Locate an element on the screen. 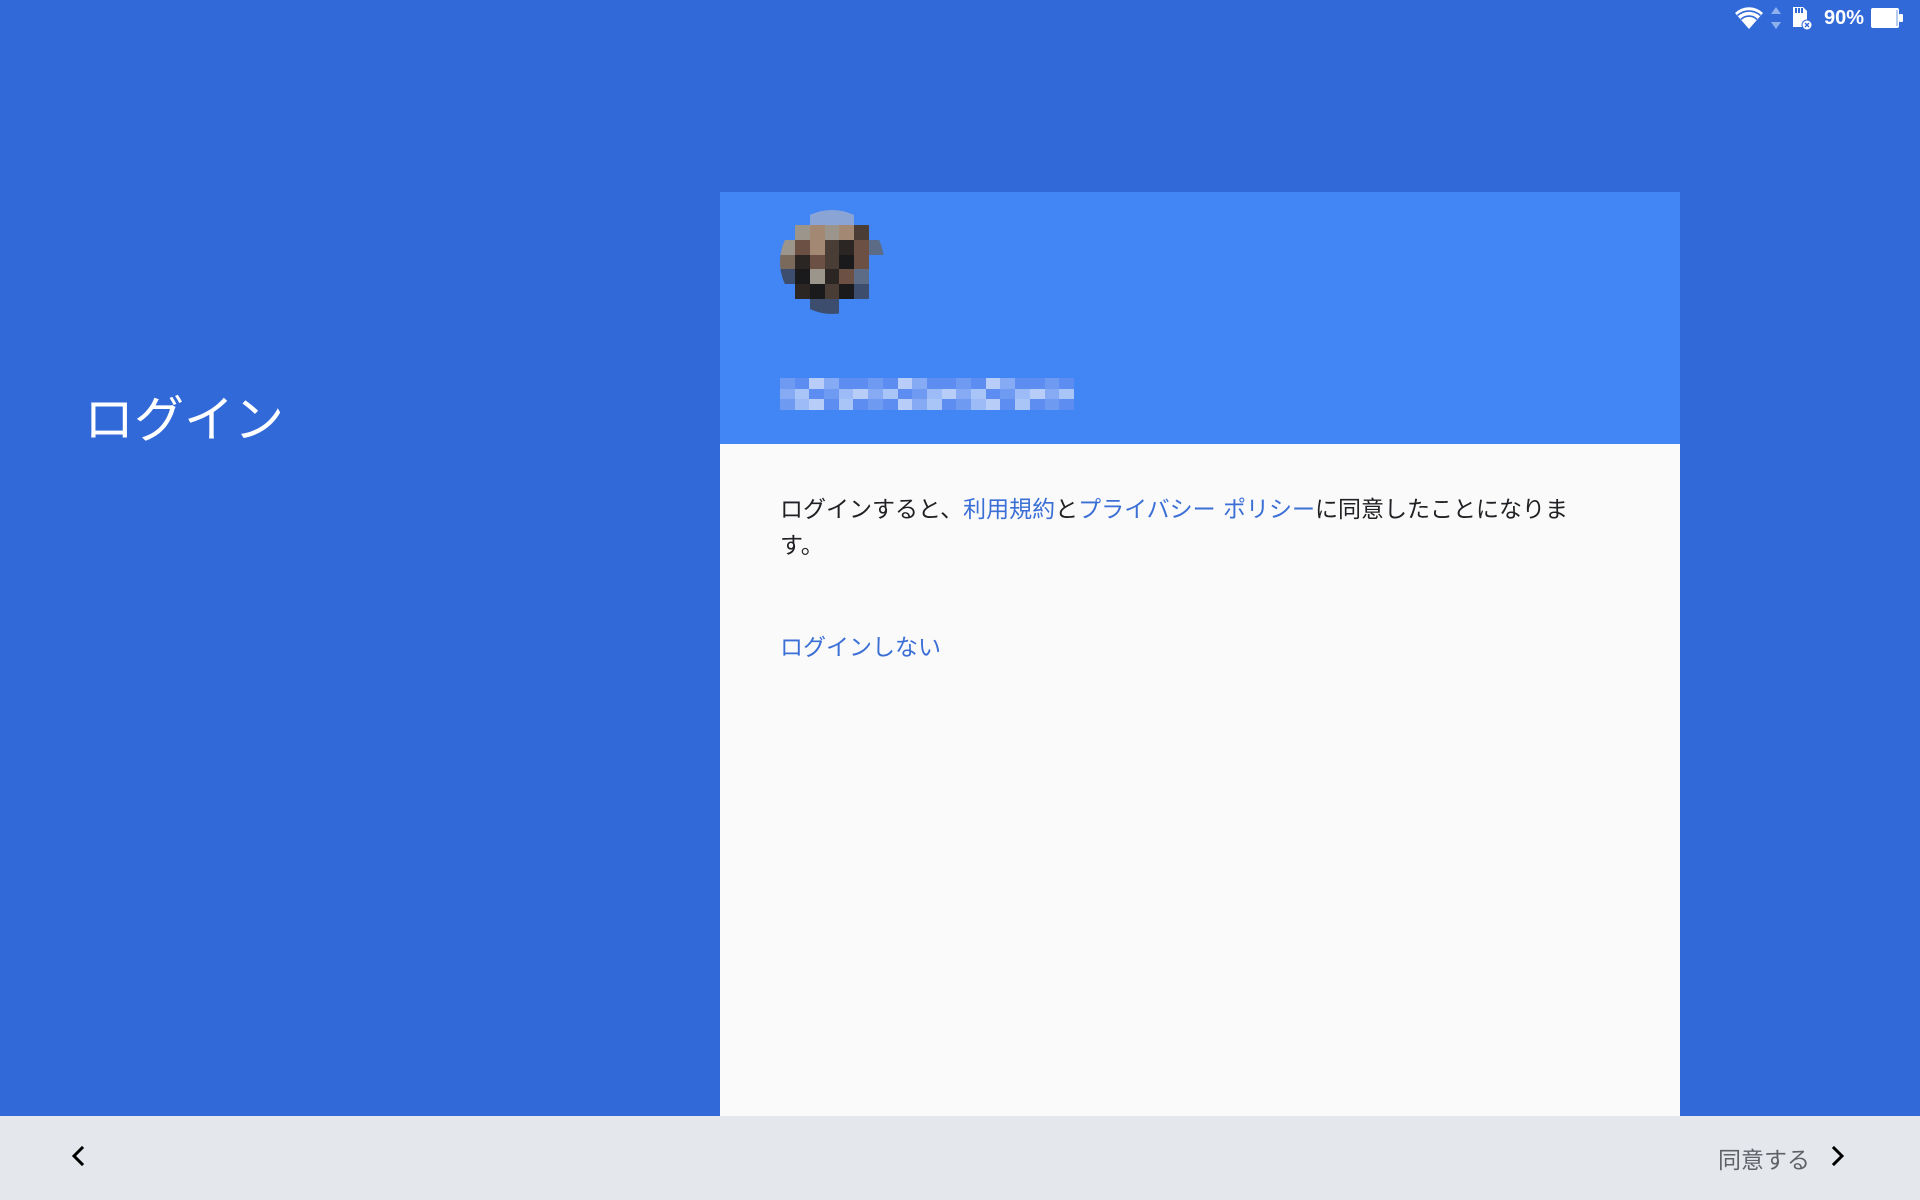 The height and width of the screenshot is (1200, 1920). terms-of-service-link: 利用規約 is located at coordinates (1009, 510).